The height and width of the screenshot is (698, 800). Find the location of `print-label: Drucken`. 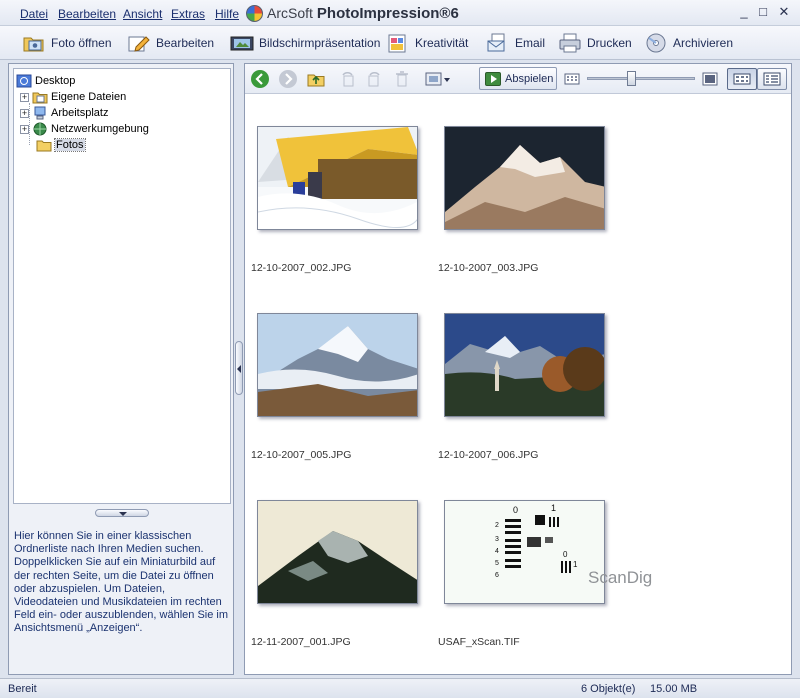

print-label: Drucken is located at coordinates (609, 43).